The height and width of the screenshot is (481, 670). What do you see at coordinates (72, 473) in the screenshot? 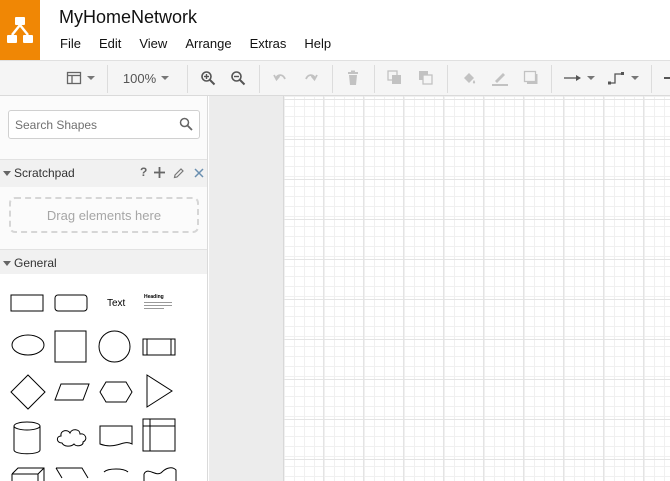
I see `step-shape` at bounding box center [72, 473].